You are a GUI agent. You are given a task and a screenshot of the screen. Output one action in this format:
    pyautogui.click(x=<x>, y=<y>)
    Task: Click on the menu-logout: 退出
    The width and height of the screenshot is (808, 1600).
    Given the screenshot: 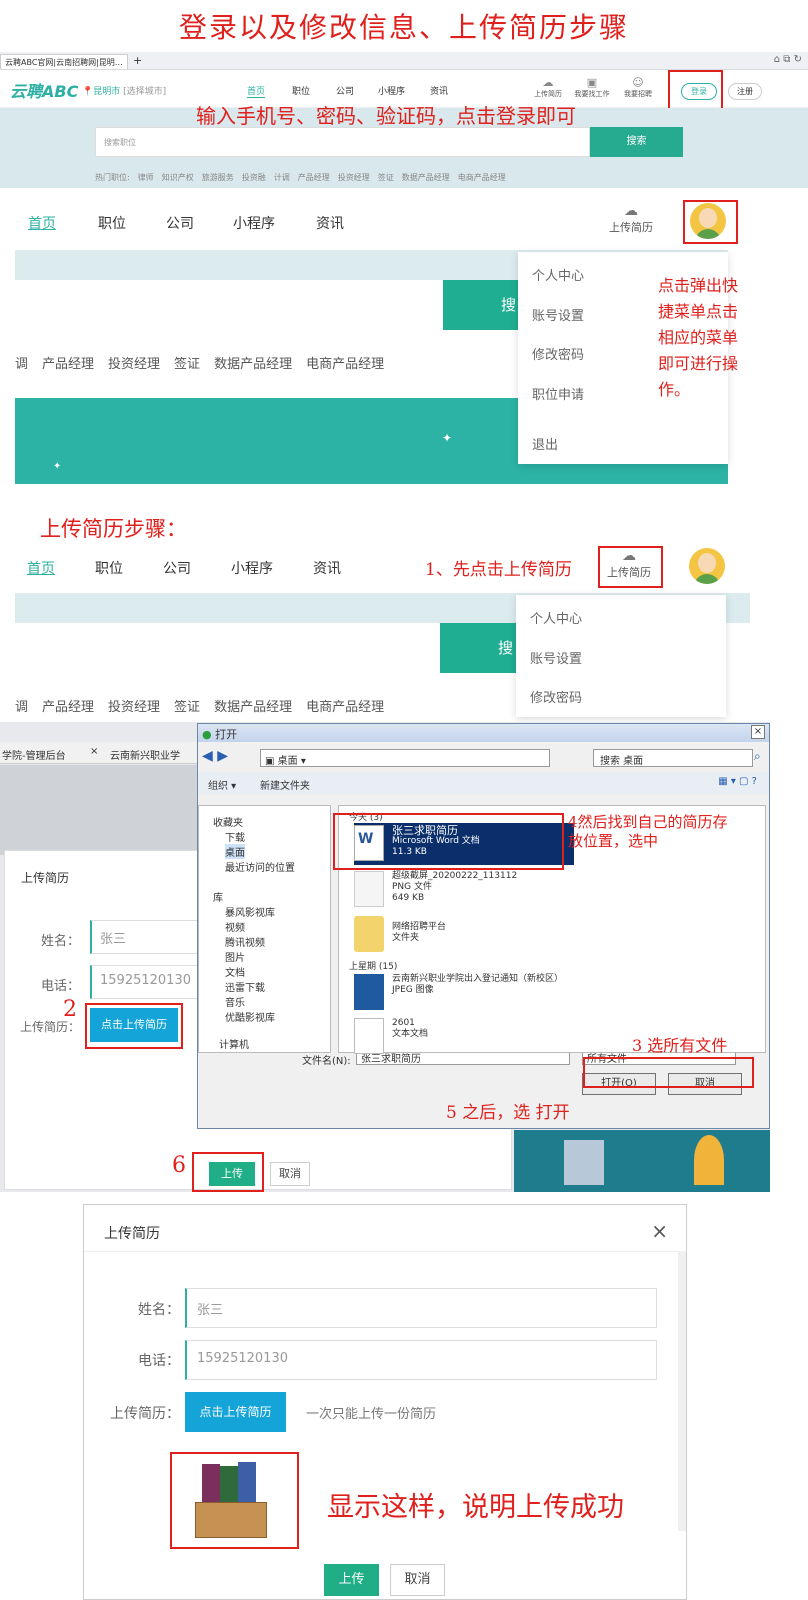 What is the action you would take?
    pyautogui.click(x=545, y=443)
    